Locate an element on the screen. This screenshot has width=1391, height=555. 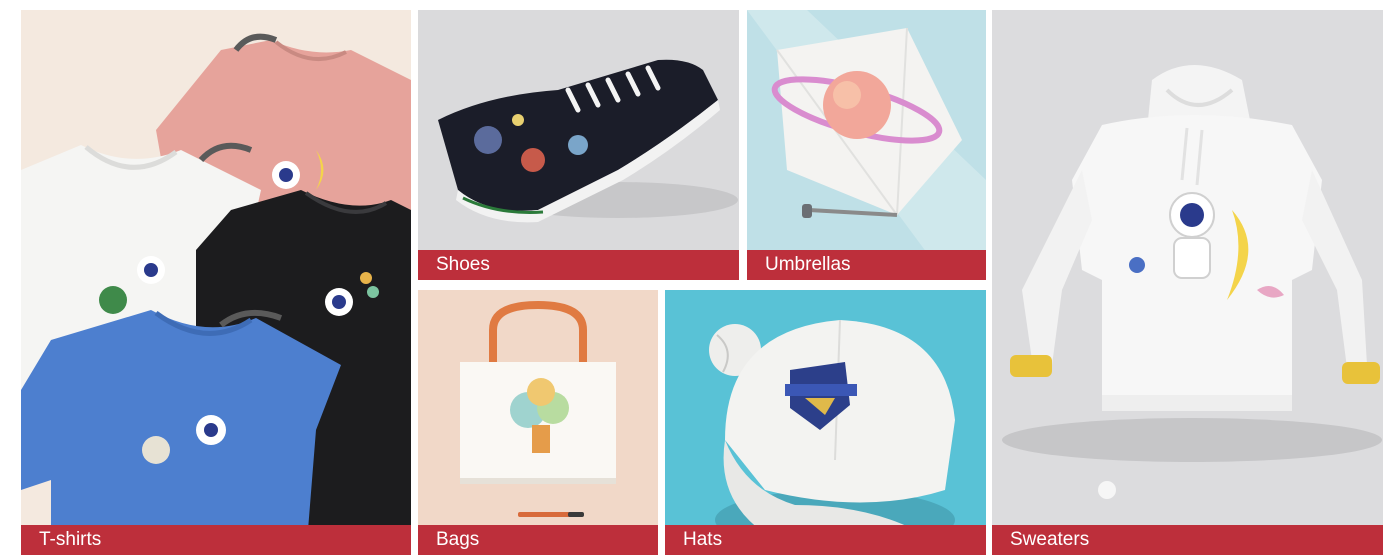
hats-tile: Hats is located at coordinates (825, 422).